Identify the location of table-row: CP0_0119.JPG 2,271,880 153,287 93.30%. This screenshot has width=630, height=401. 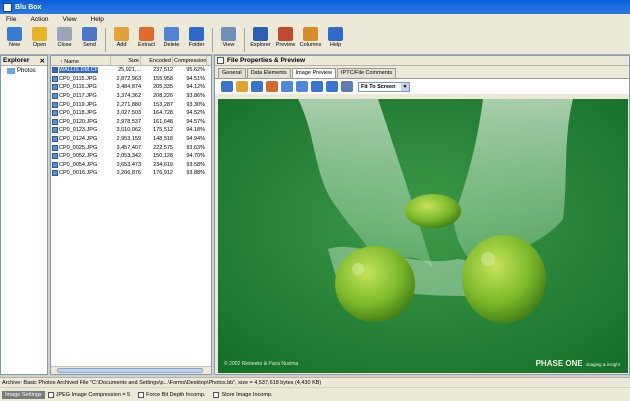
(131, 104).